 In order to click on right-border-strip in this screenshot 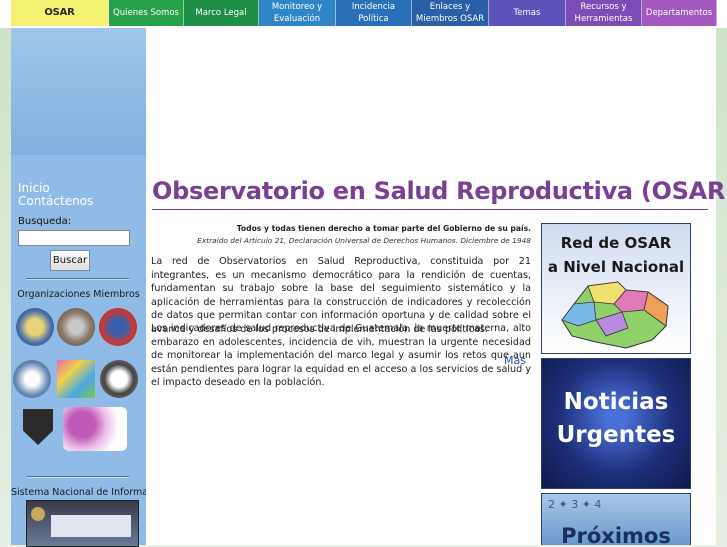, I will do `click(721, 286)`.